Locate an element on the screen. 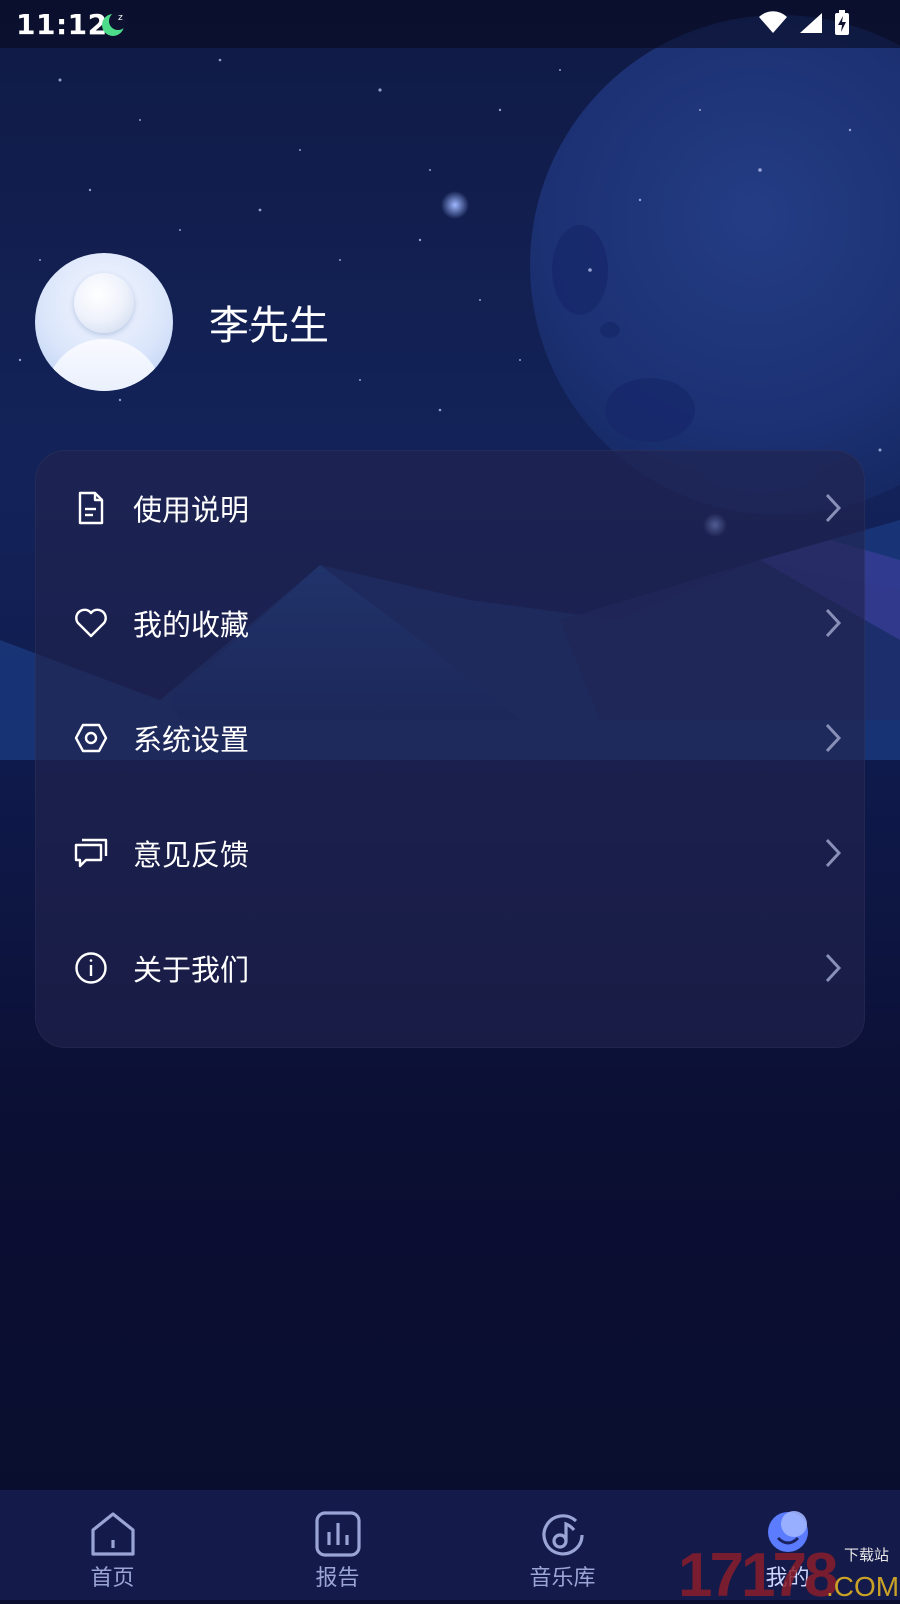  sleep-moon-icon: z is located at coordinates (114, 26).